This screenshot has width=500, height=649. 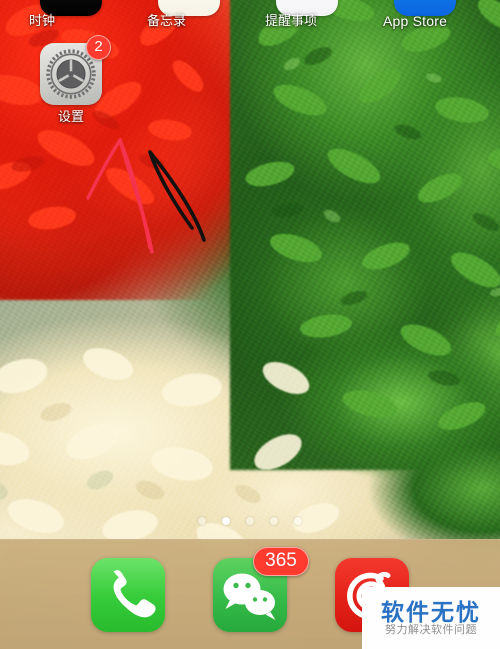 I want to click on settings-badge: 2, so click(x=98, y=47).